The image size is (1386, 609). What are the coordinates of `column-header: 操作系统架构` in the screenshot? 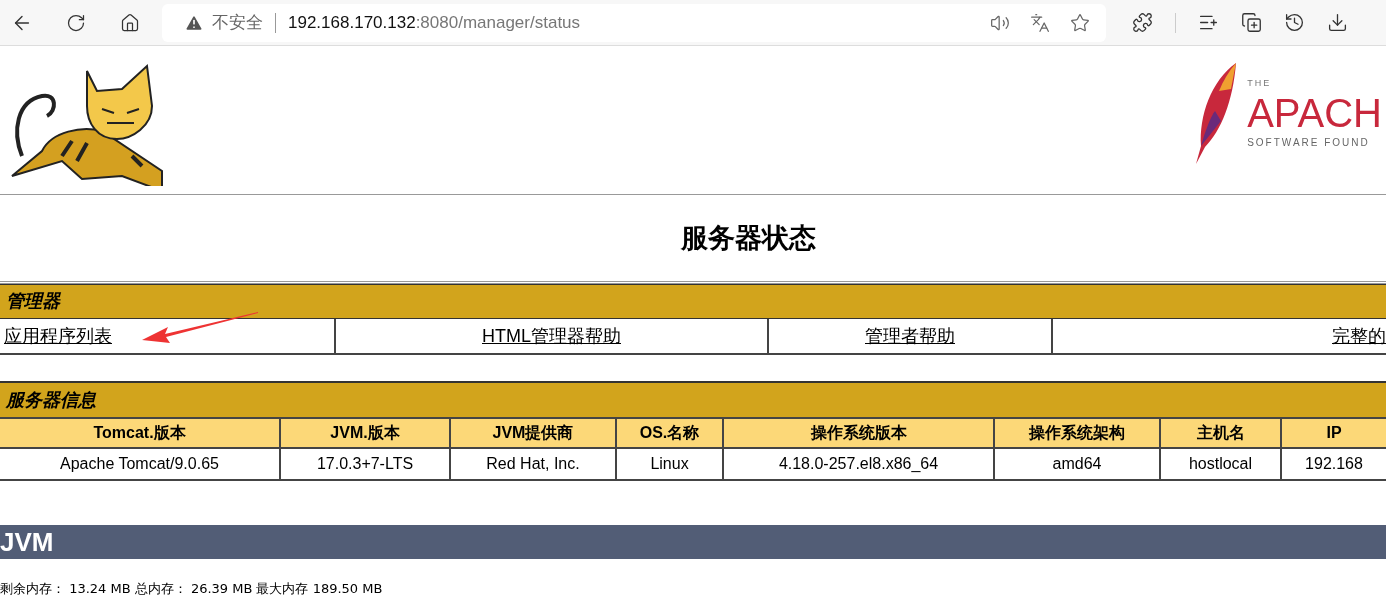 It's located at (1076, 433).